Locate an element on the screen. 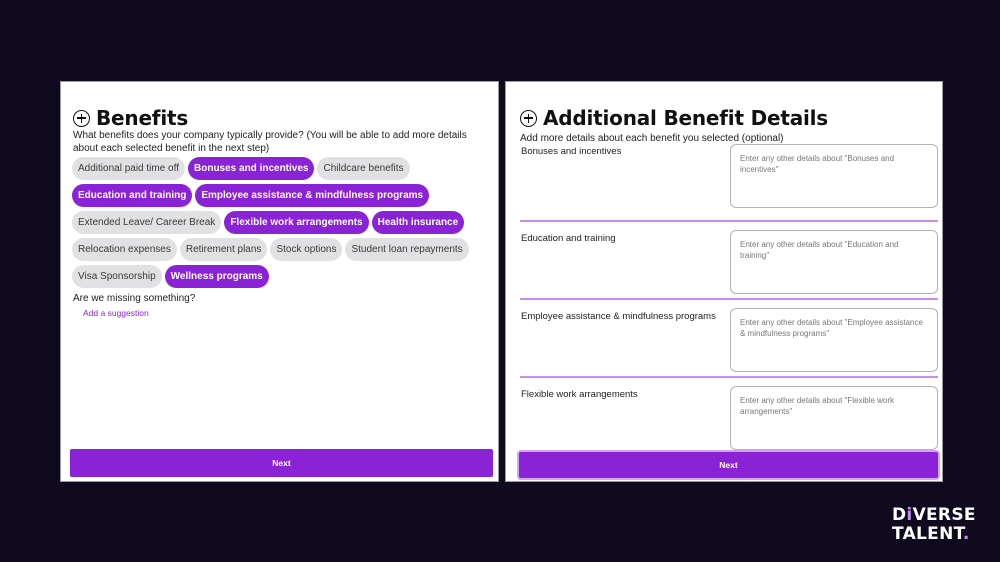 The height and width of the screenshot is (562, 1000). benefit-chip: Wellness programs is located at coordinates (216, 276).